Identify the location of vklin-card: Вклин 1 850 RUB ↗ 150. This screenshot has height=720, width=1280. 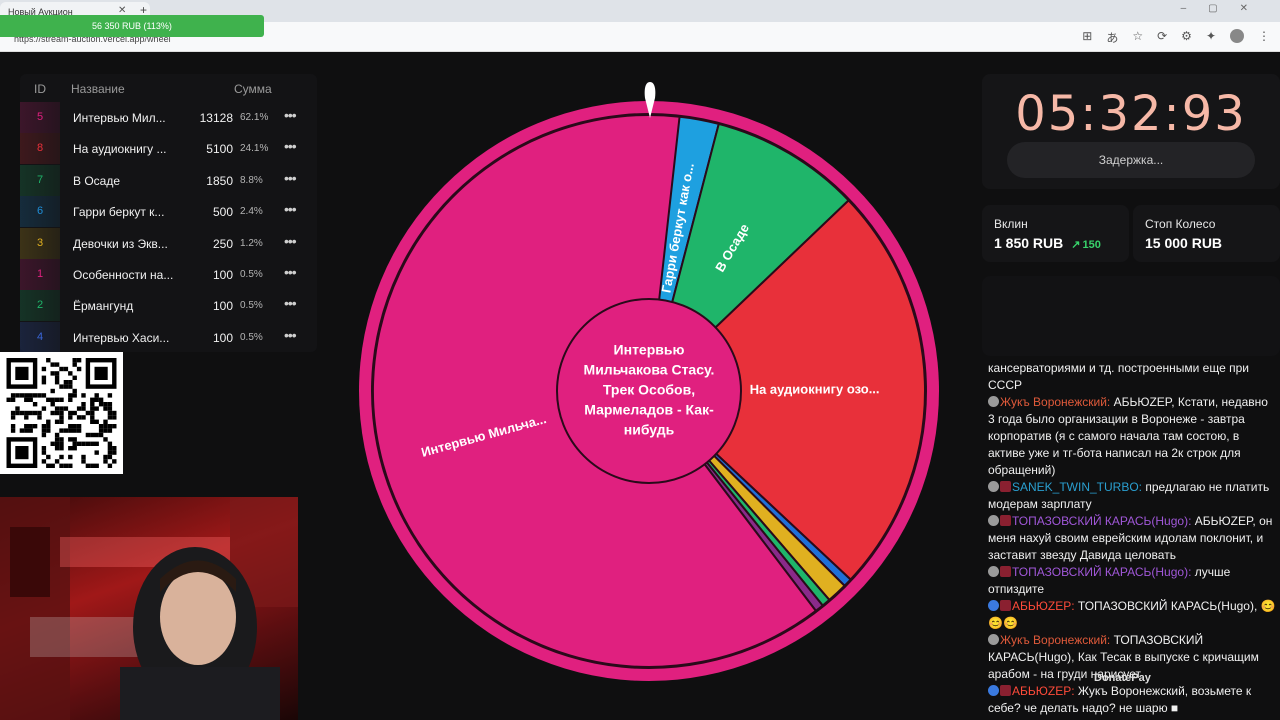
(1055, 233).